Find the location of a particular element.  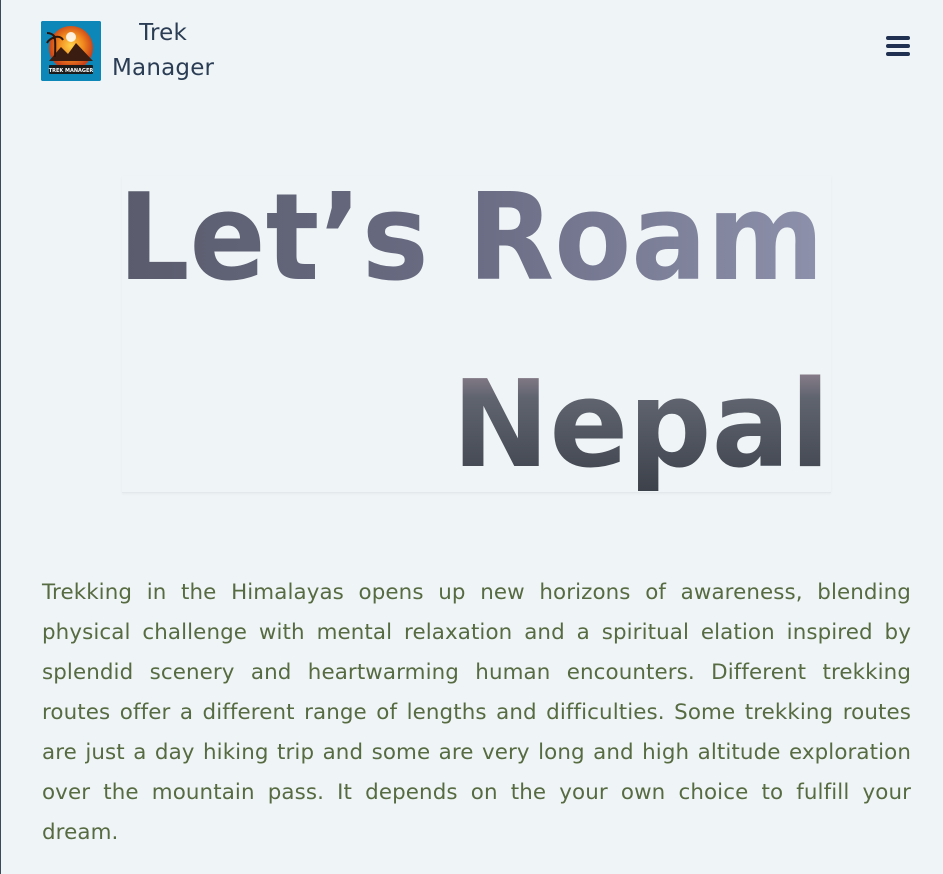

hero-title-line1: Let’s Roam is located at coordinates (473, 242).